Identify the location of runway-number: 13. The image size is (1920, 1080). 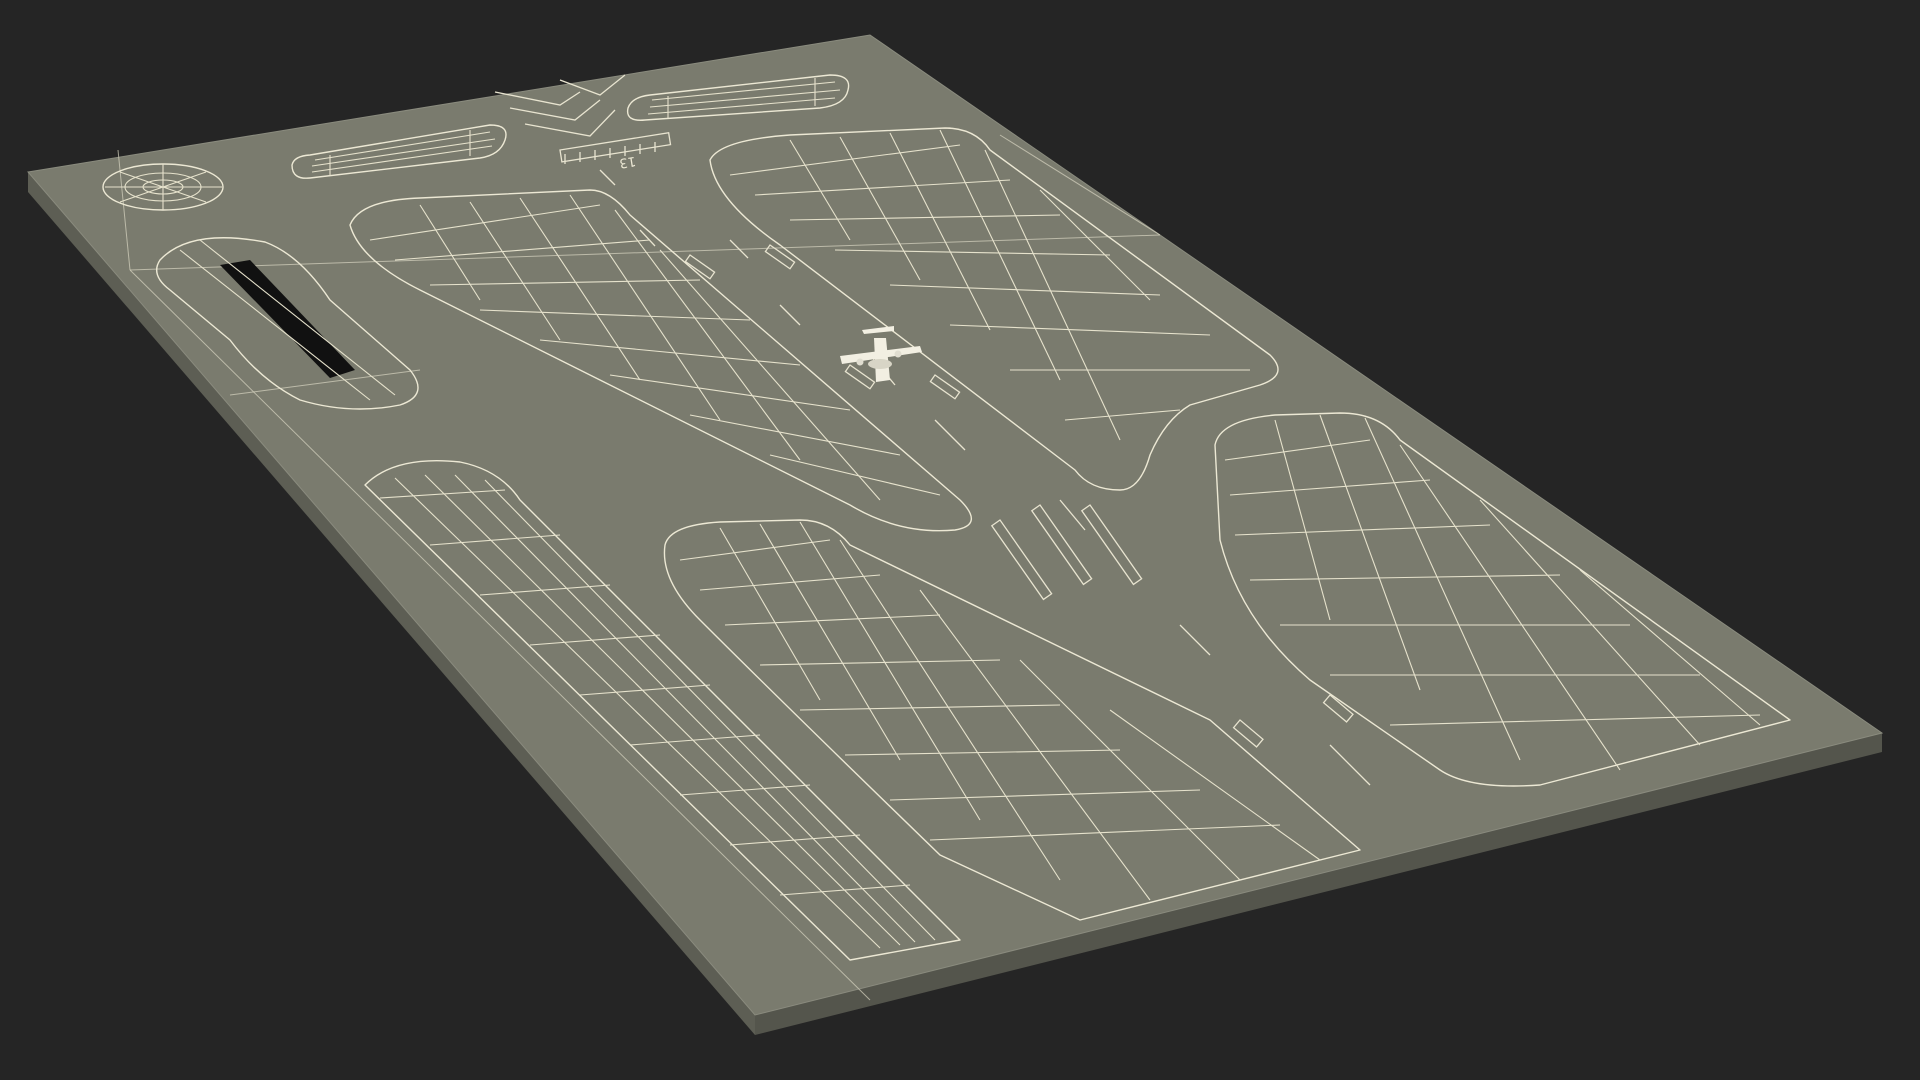
(627, 161).